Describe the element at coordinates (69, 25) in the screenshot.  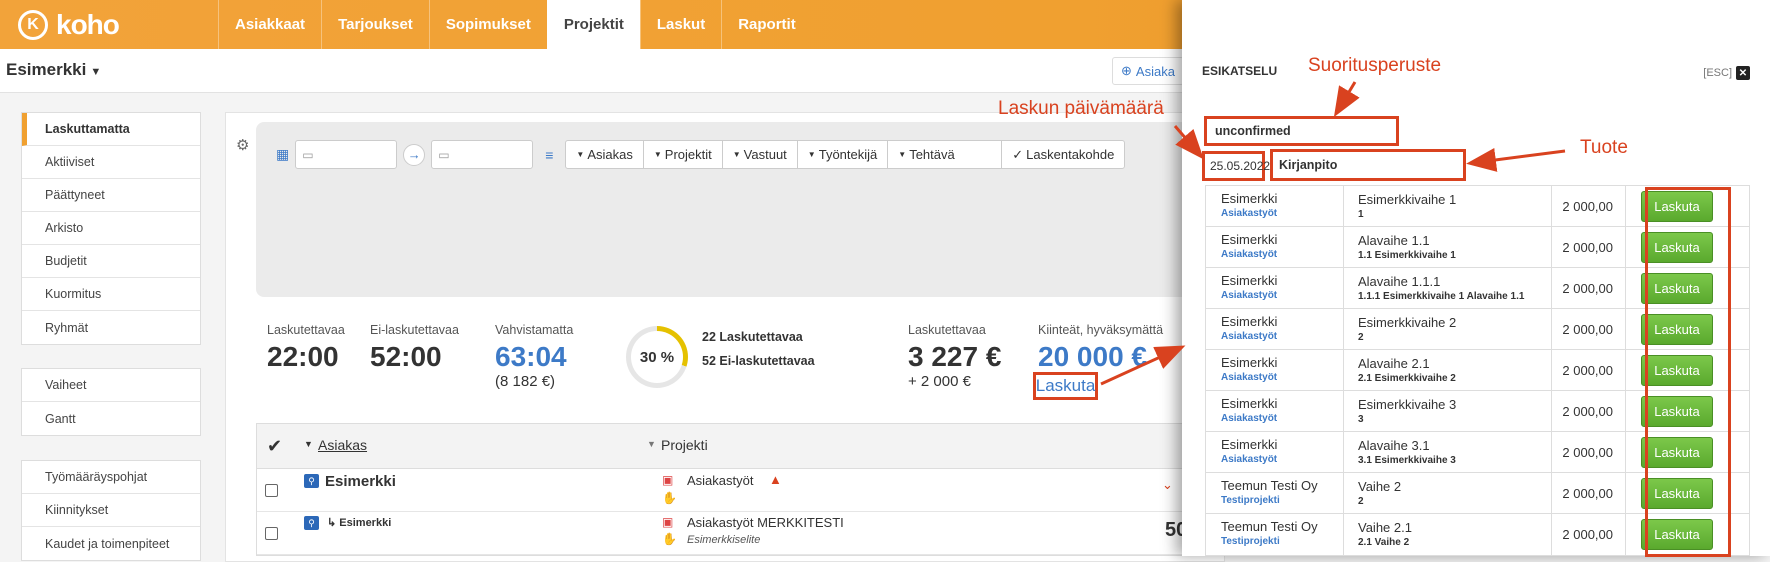
I see `koho-logo: K koho` at that location.